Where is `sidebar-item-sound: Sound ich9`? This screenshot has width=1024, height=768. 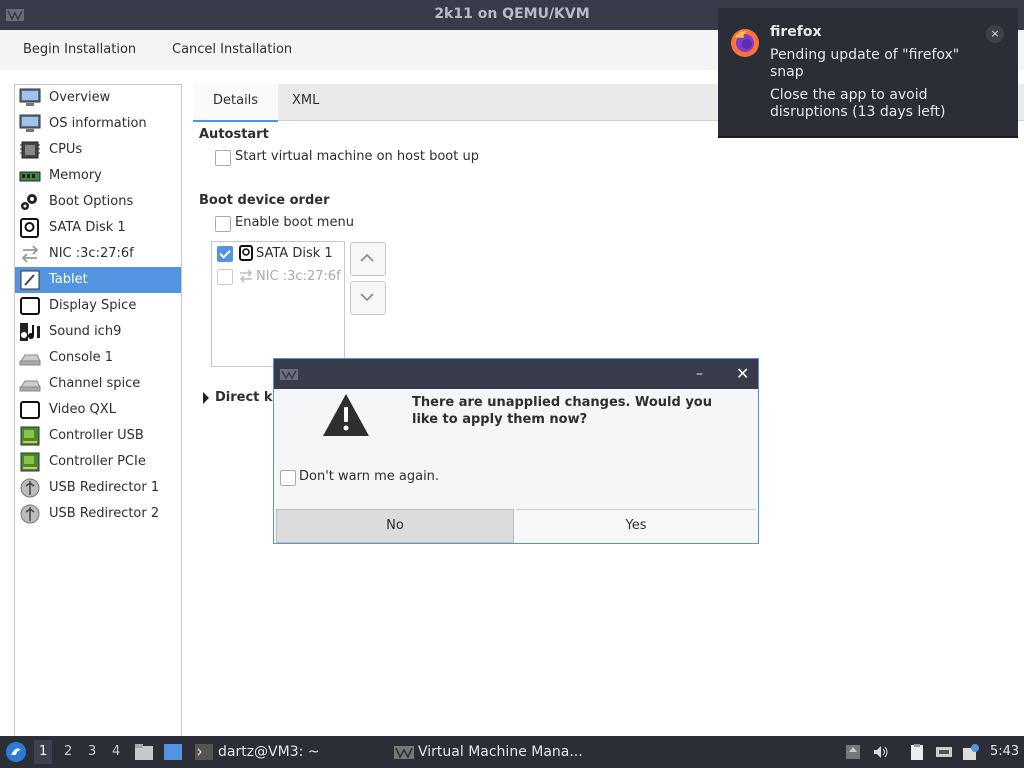 sidebar-item-sound: Sound ich9 is located at coordinates (98, 332).